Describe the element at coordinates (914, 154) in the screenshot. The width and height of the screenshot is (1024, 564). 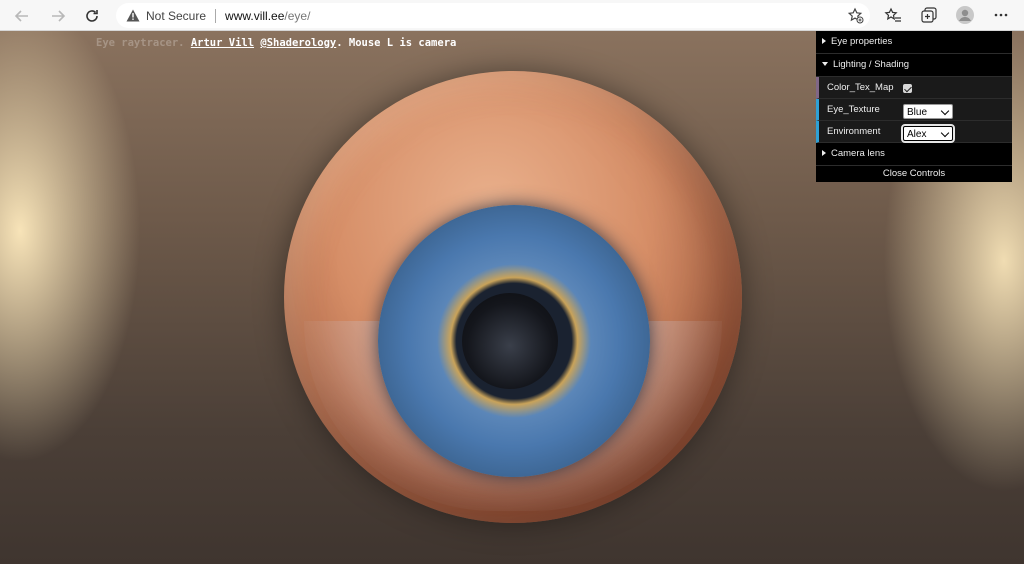
I see `folder-camera-lens: Camera lens` at that location.